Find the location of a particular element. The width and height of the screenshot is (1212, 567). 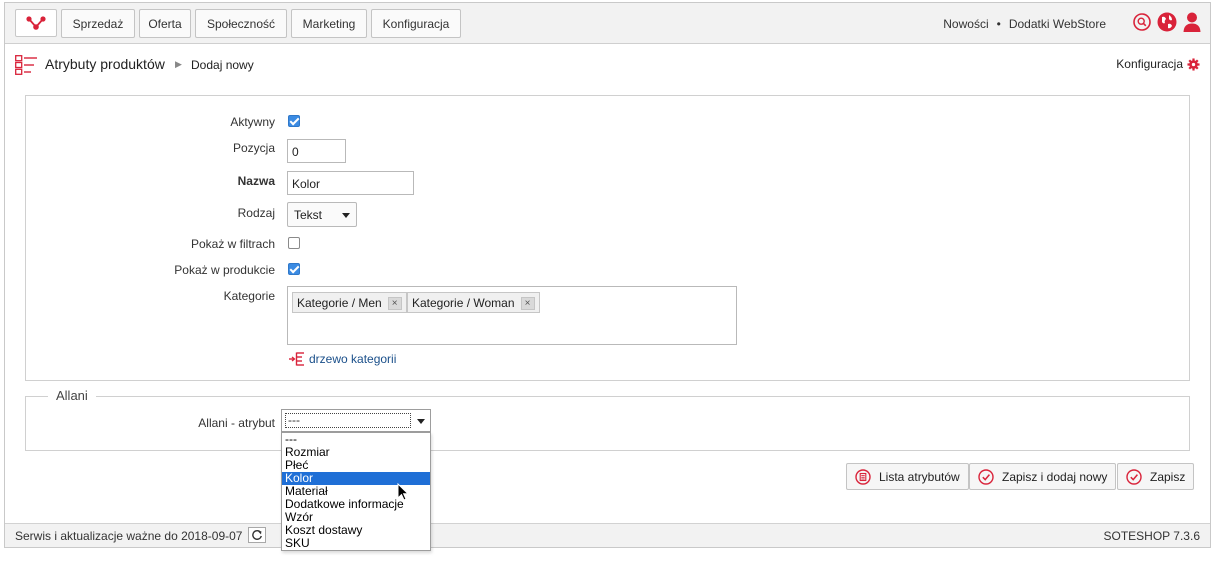

type-select: Tekst is located at coordinates (322, 214).